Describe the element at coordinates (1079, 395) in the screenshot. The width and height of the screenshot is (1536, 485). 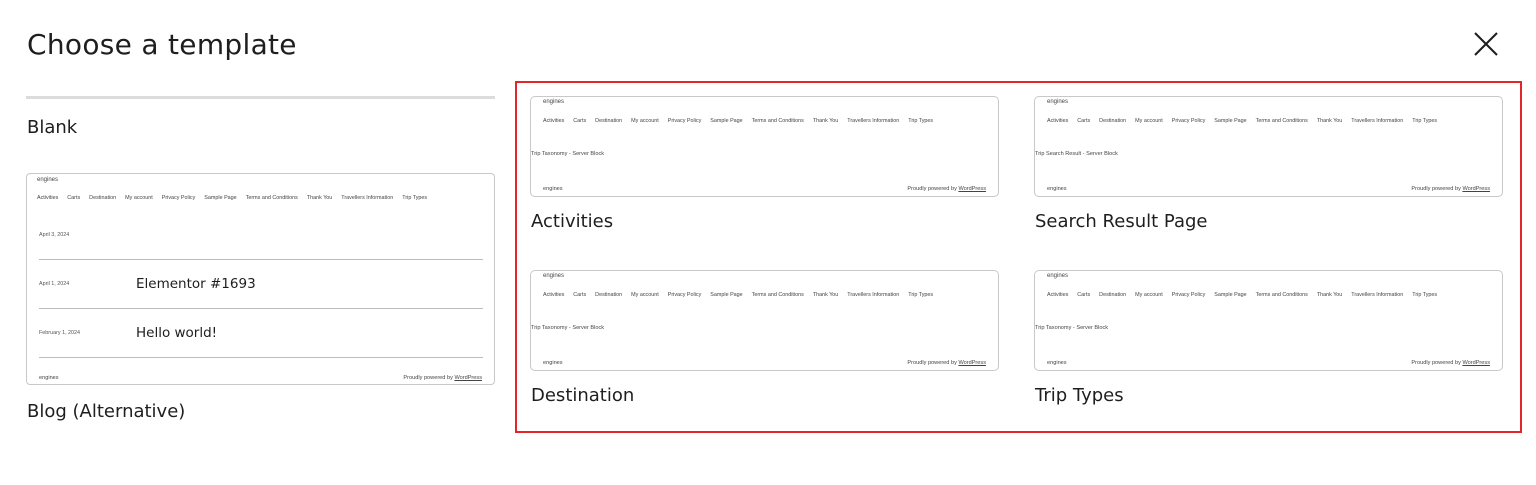
I see `template-label-trip-types: Trip Types` at that location.